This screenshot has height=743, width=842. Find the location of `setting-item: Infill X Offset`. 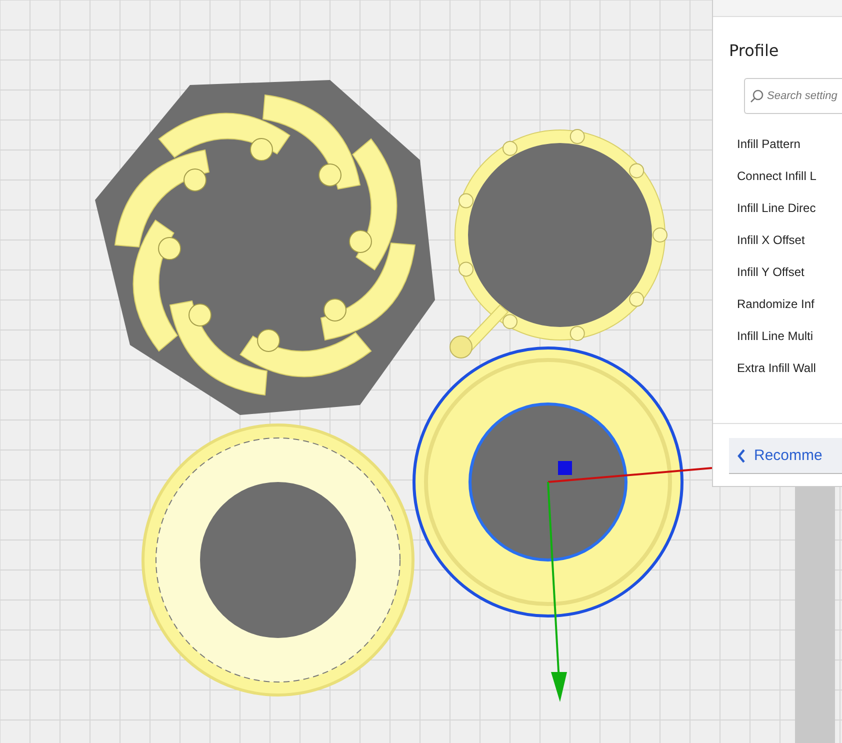

setting-item: Infill X Offset is located at coordinates (789, 246).